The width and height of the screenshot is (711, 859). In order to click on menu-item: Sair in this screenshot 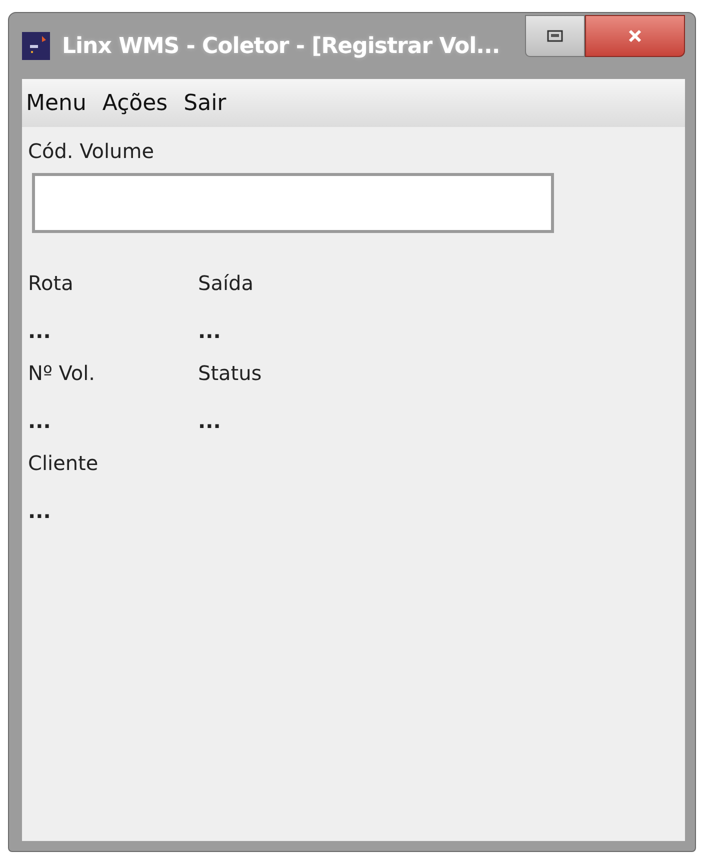, I will do `click(205, 103)`.